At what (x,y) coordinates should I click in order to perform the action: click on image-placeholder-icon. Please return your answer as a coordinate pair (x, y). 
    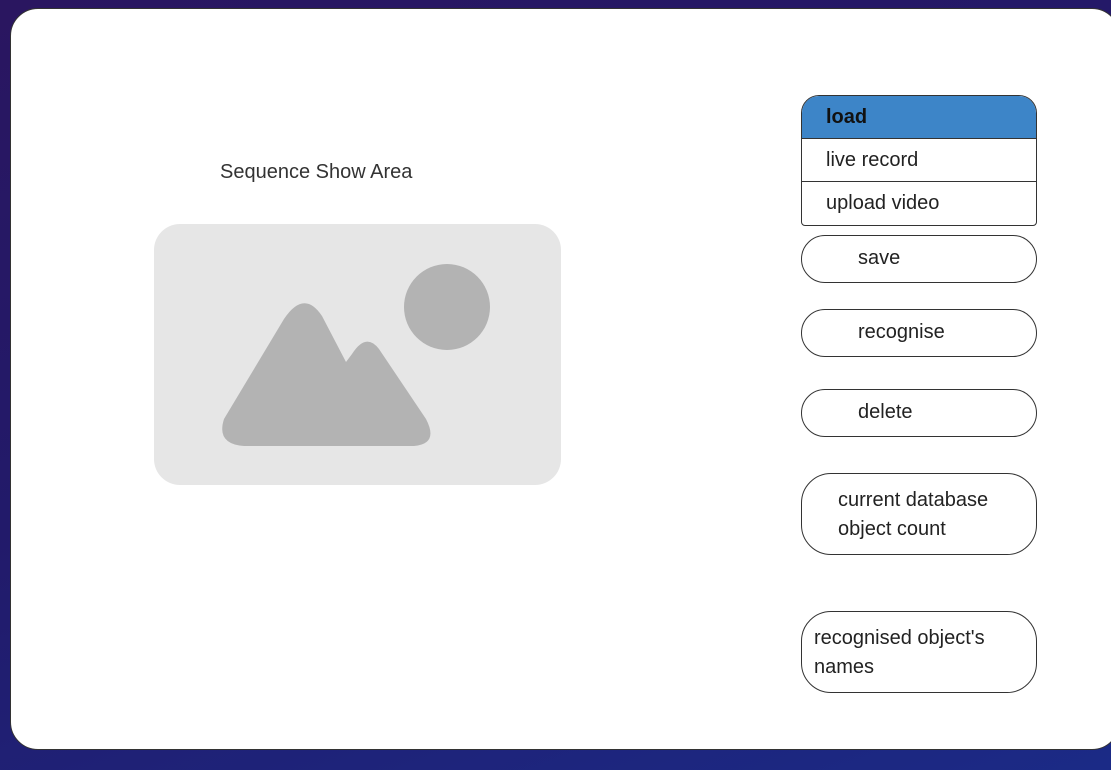
    Looking at the image, I should click on (356, 355).